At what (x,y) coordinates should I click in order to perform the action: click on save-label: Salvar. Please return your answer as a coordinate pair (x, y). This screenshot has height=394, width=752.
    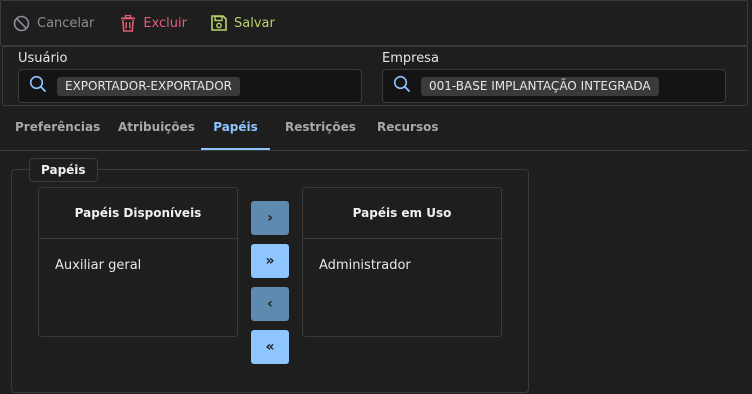
    Looking at the image, I should click on (254, 23).